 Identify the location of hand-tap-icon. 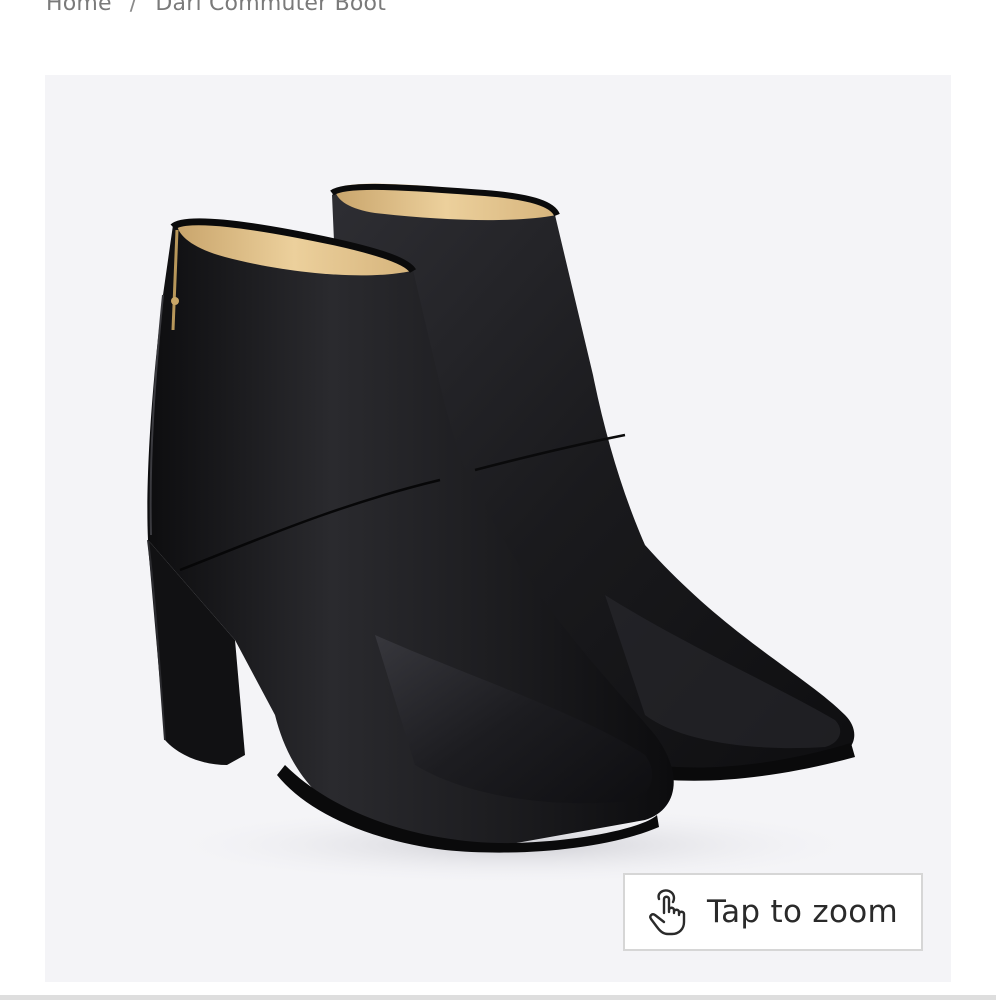
(667, 912).